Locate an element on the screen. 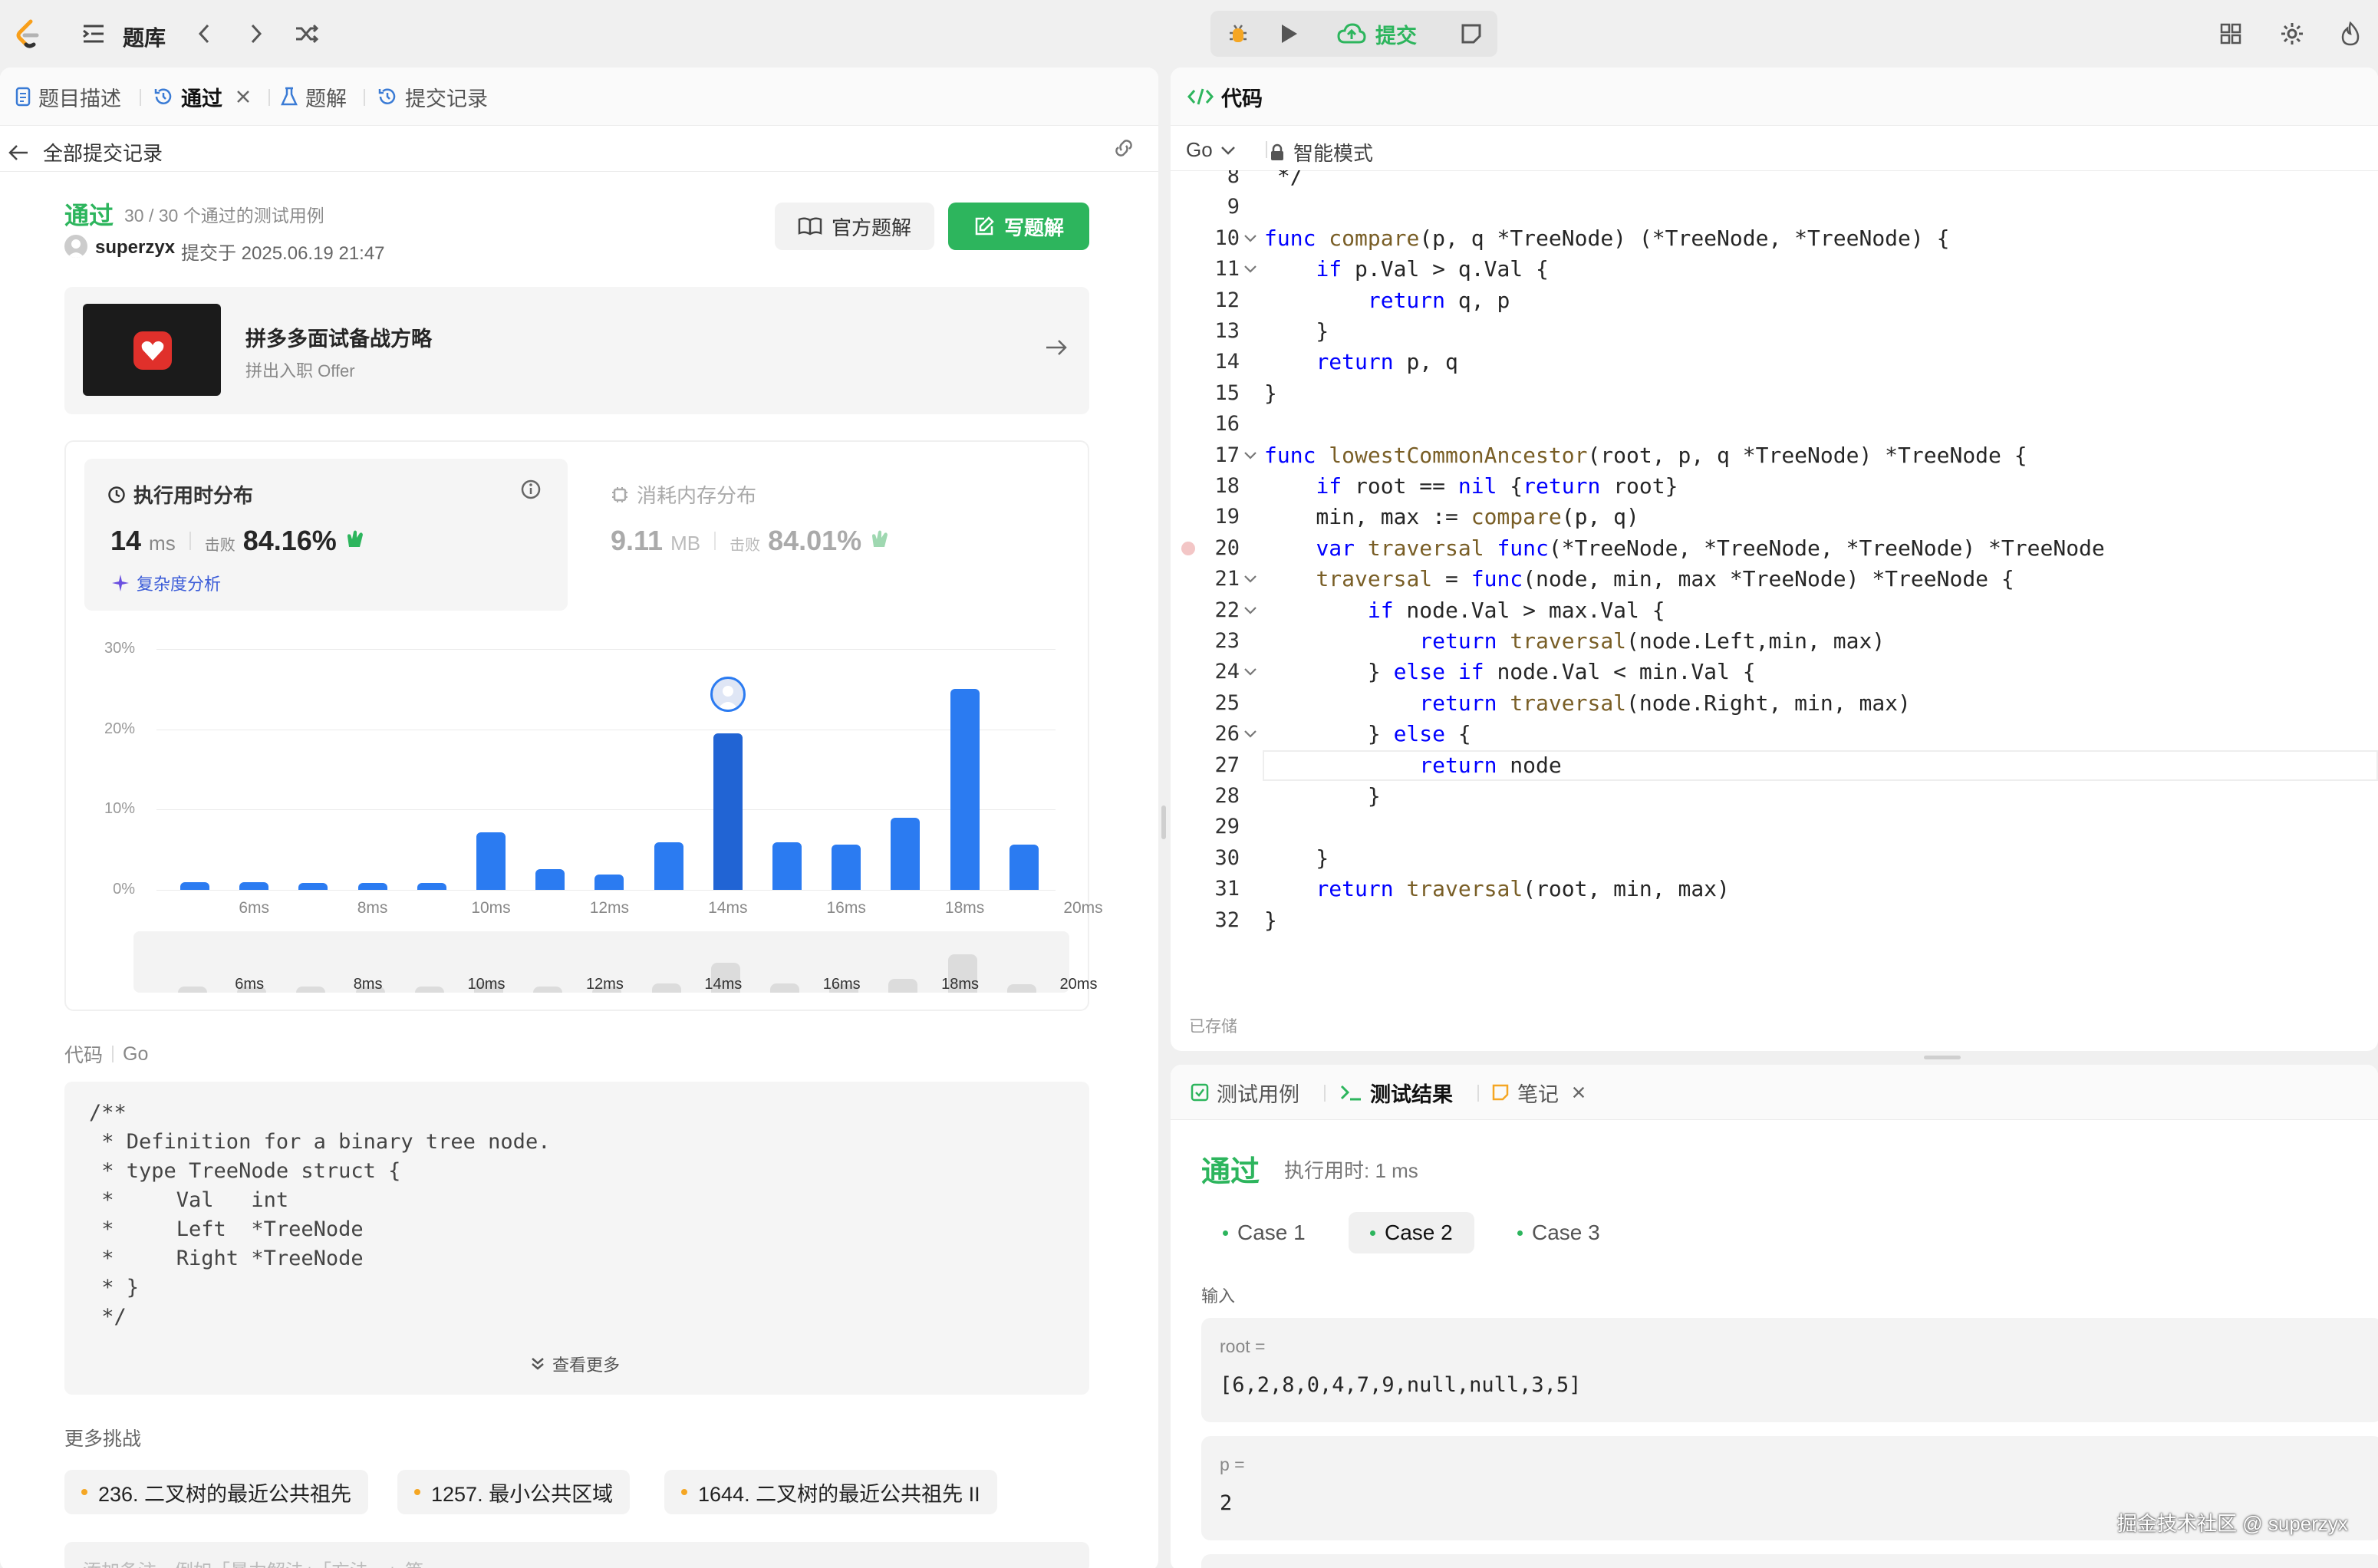 The height and width of the screenshot is (1568, 2378). case-tab-3: Case 3 is located at coordinates (1559, 1232).